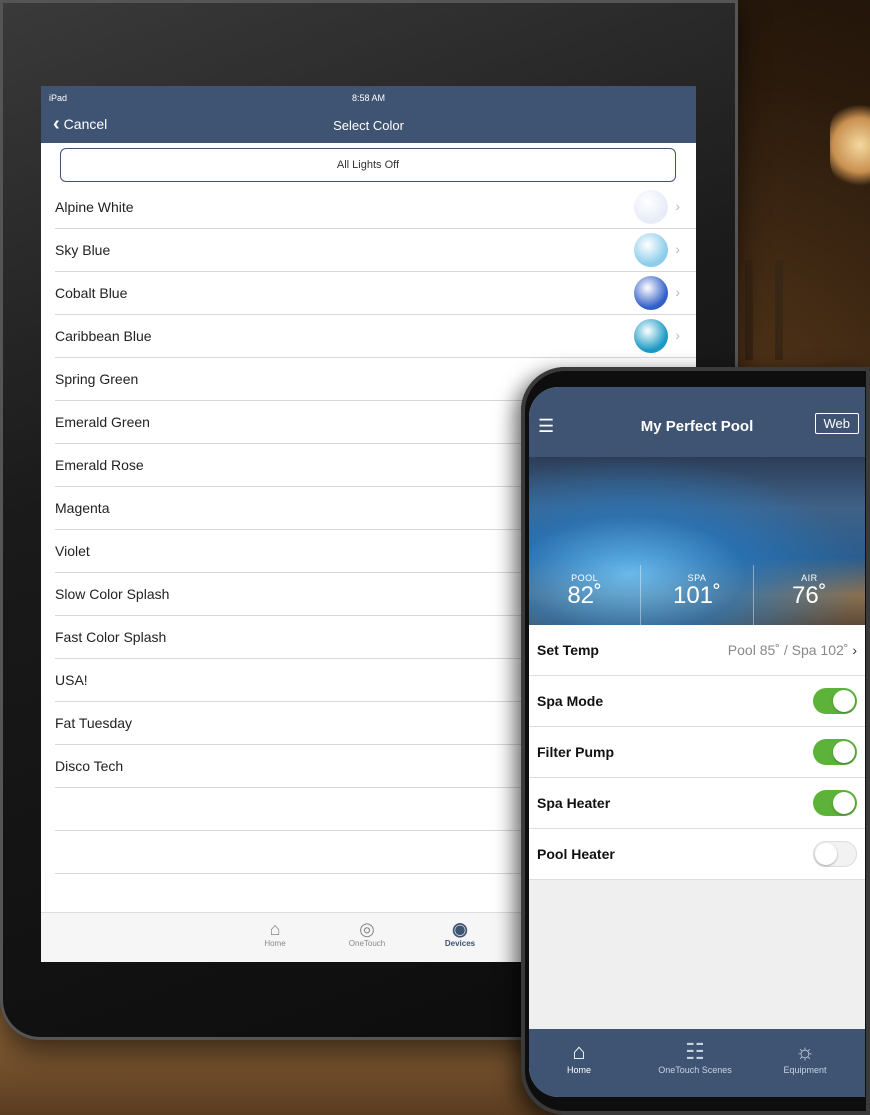 The width and height of the screenshot is (870, 1115). I want to click on temperature-readouts: POOL 82˚ SPA 101˚ AIR 76˚, so click(697, 595).